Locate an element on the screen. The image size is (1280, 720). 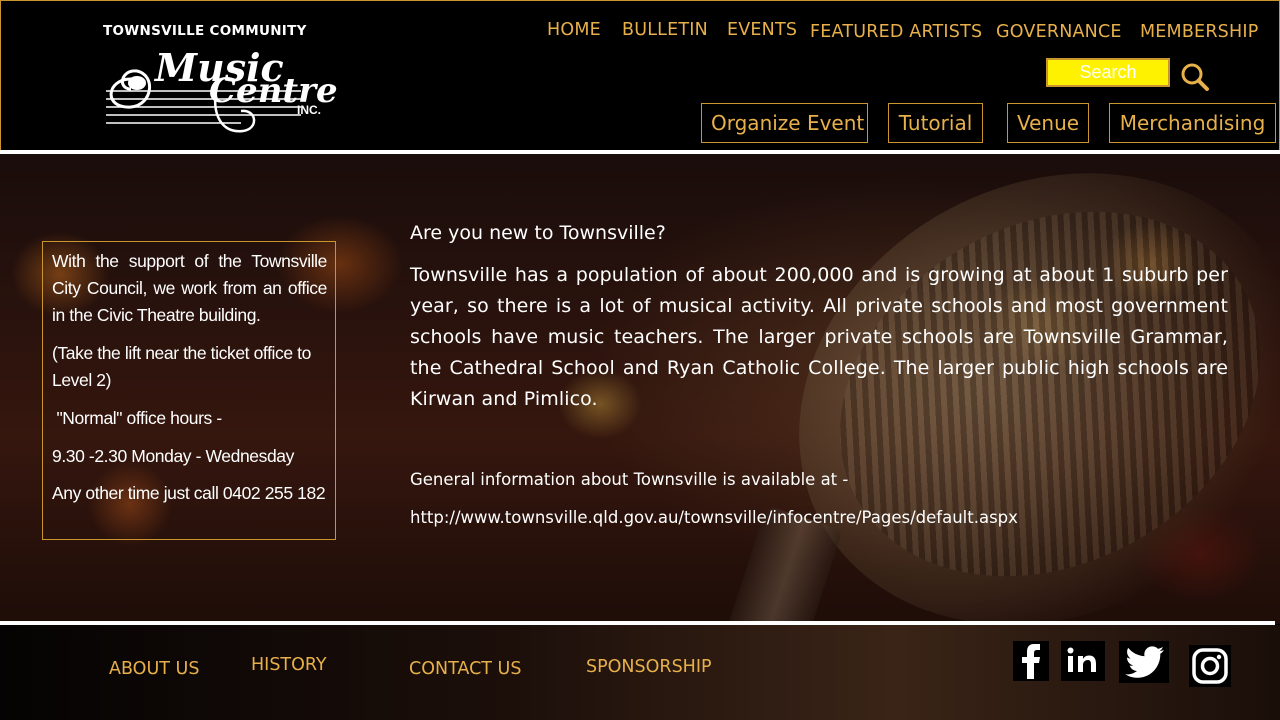
site-footer: ABOUT US HISTORY CONTACT US SPONSORSHIP is located at coordinates (640, 672).